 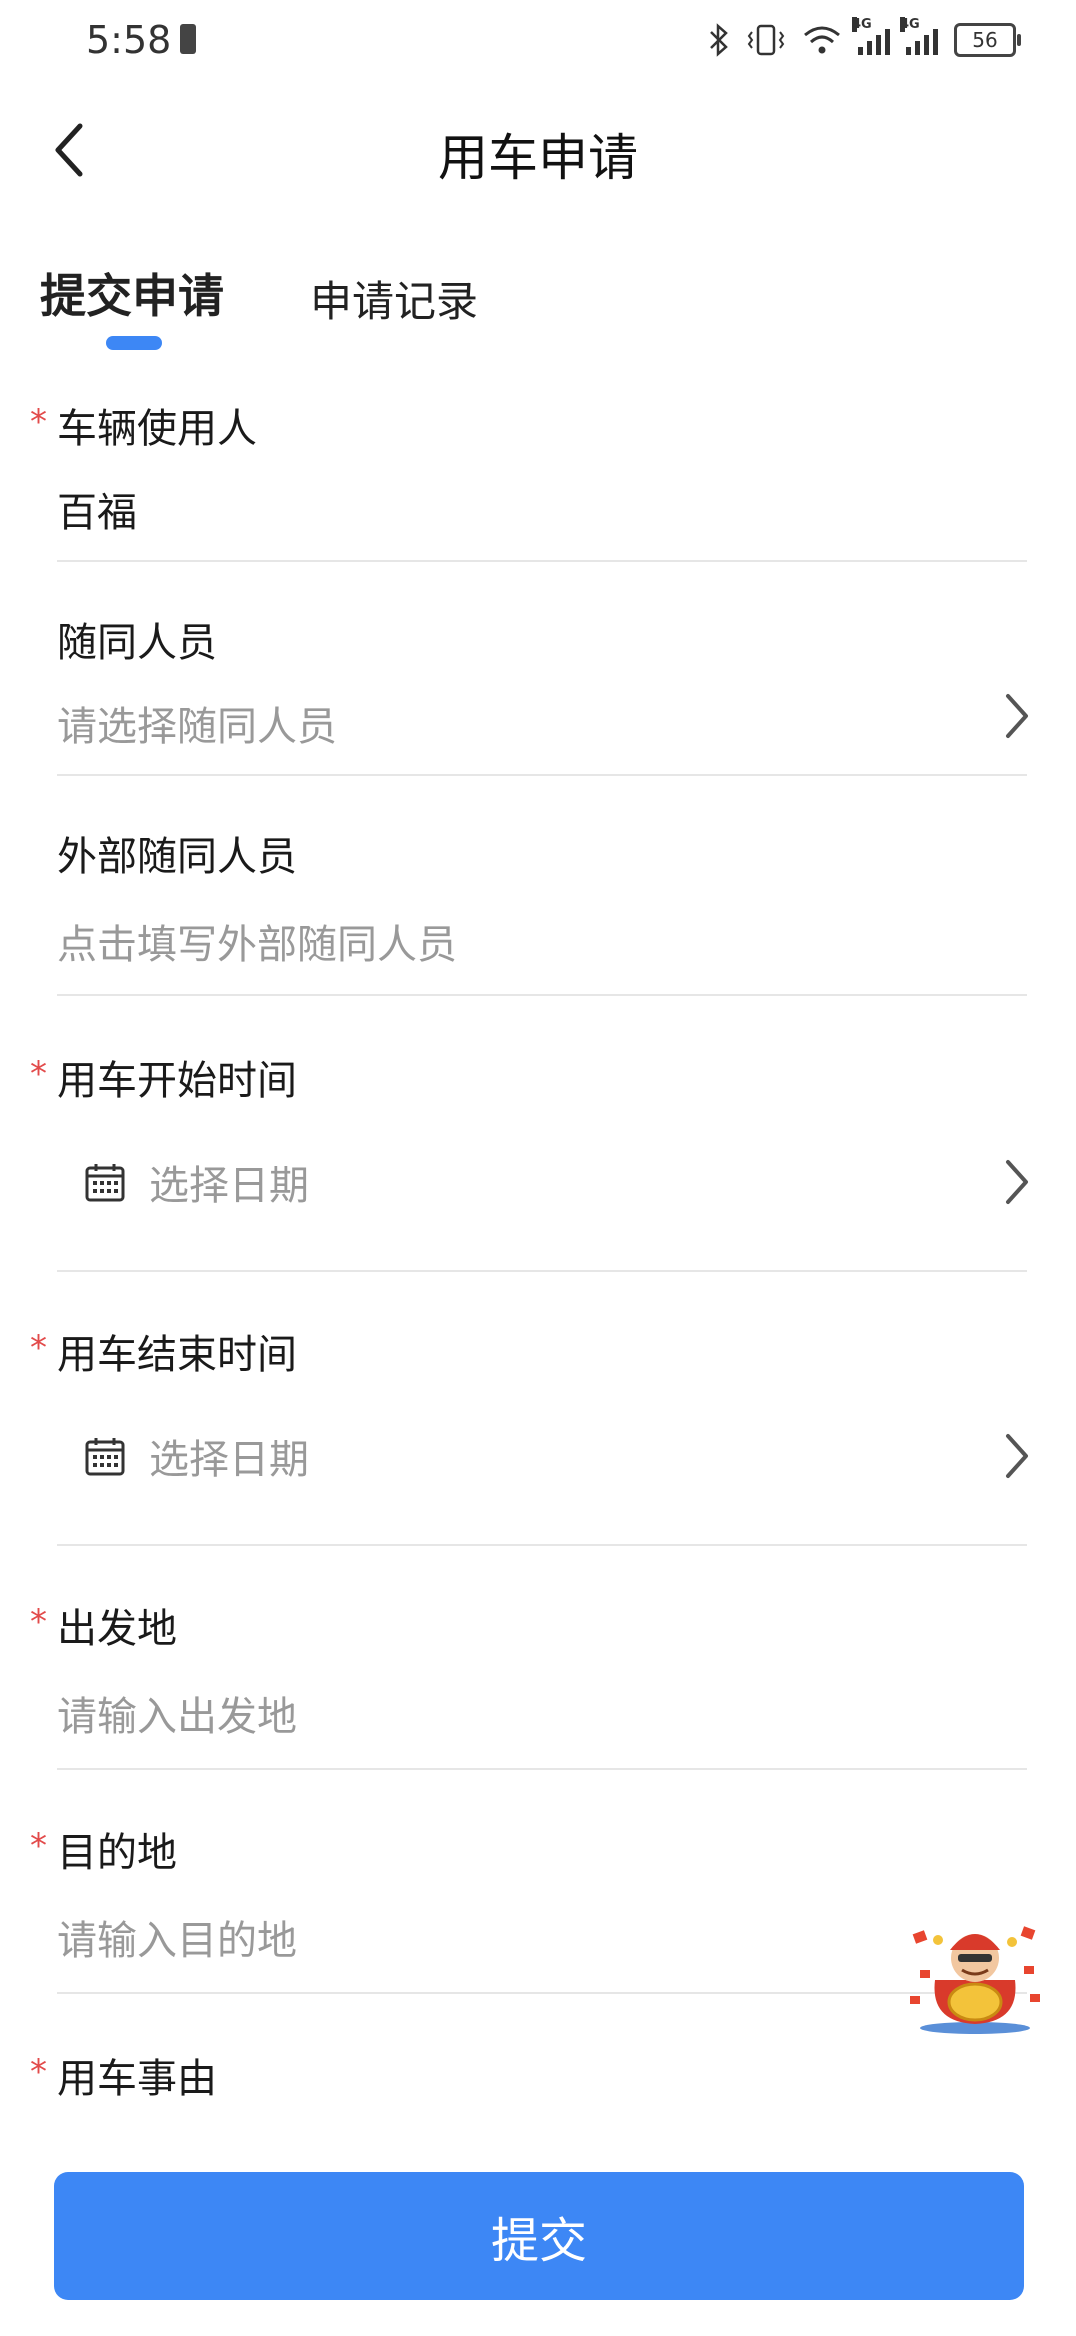 What do you see at coordinates (134, 343) in the screenshot?
I see `active-tab-indicator` at bounding box center [134, 343].